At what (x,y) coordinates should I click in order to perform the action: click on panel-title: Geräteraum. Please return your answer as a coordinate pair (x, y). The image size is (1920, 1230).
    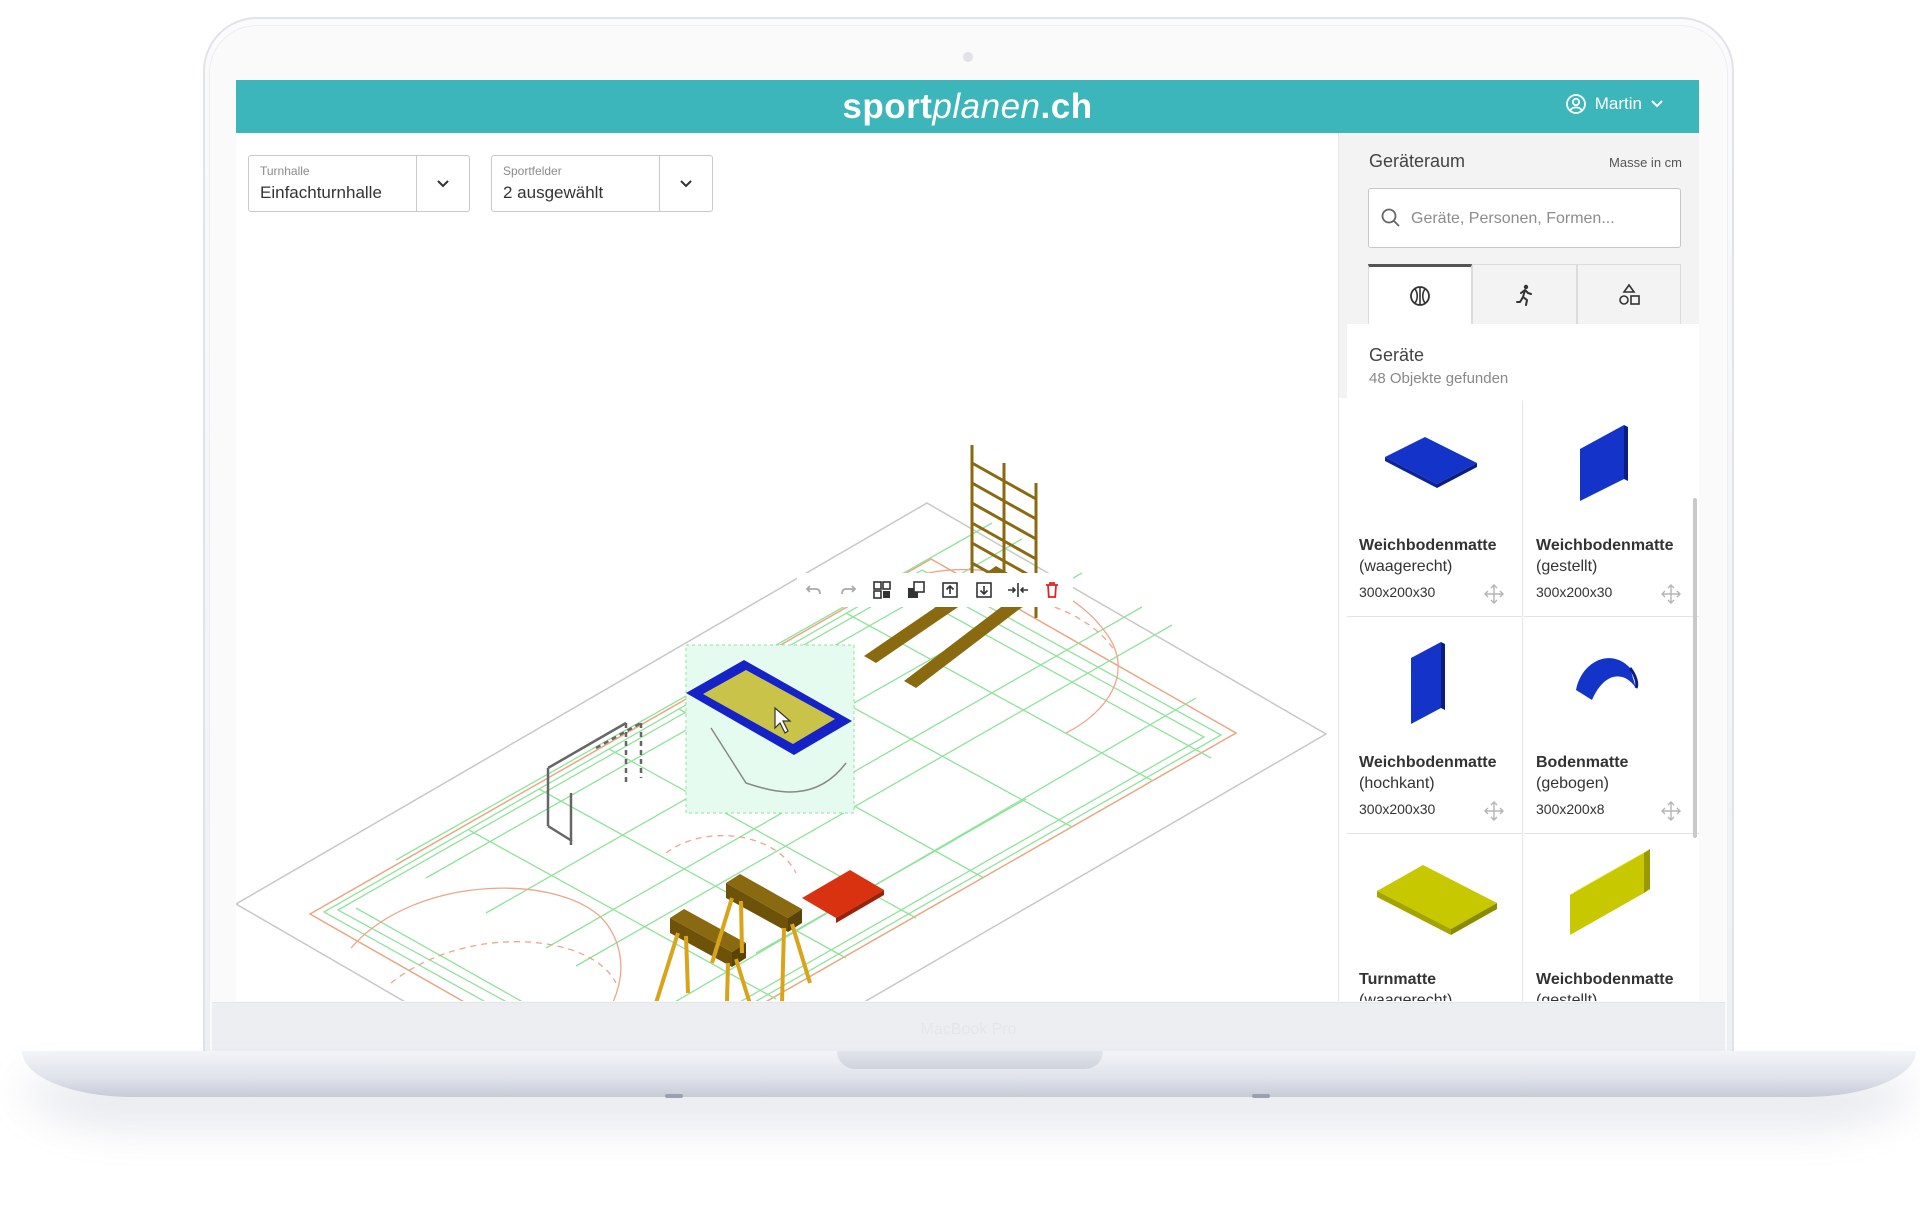
    Looking at the image, I should click on (1417, 161).